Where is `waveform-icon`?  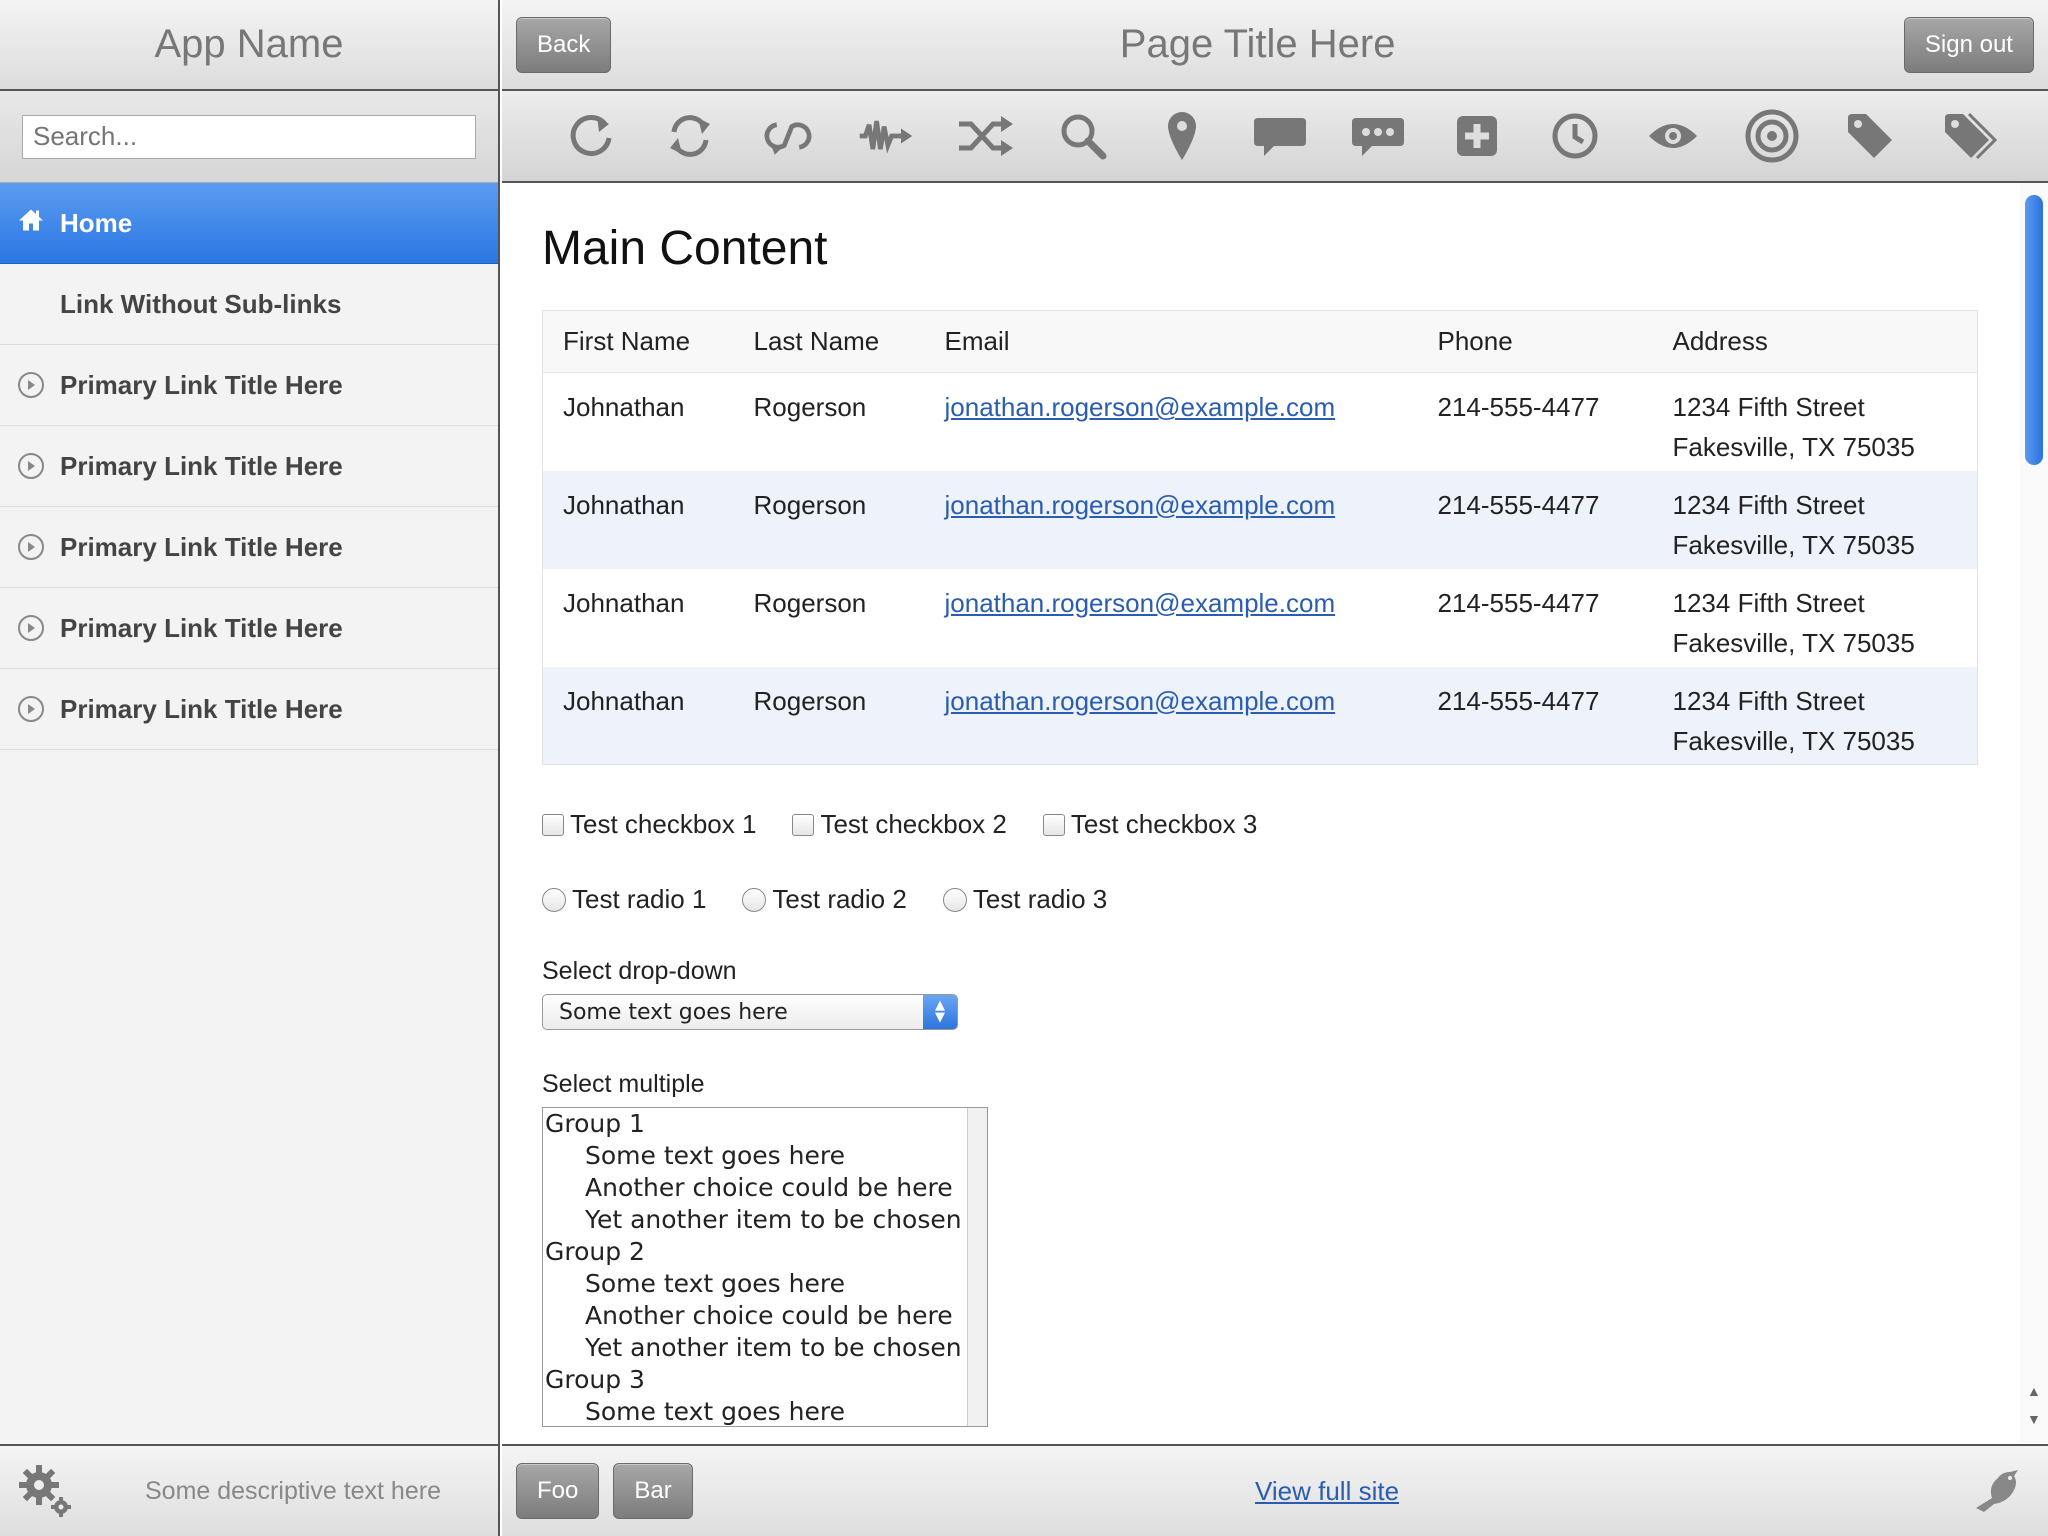 waveform-icon is located at coordinates (886, 136).